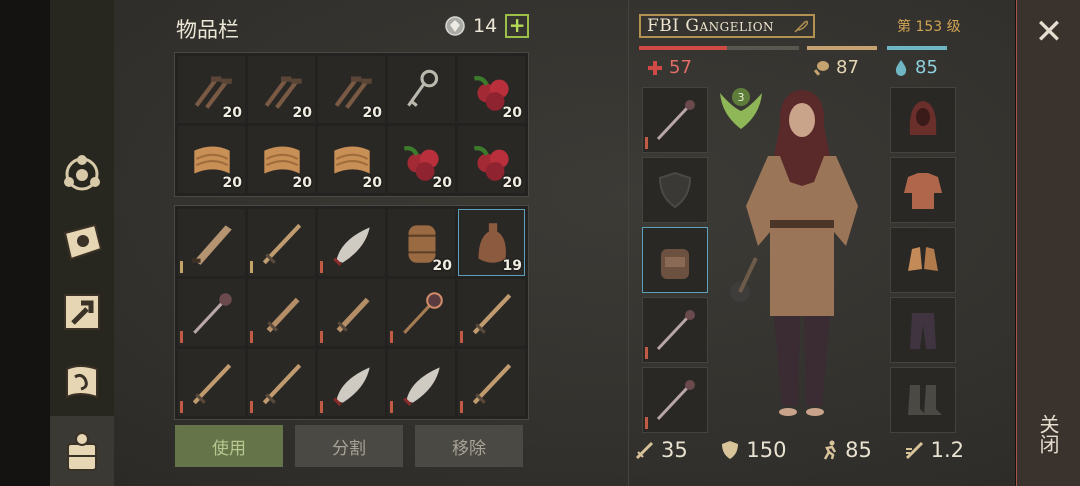 The height and width of the screenshot is (486, 1080). I want to click on shield-placeholder-icon, so click(675, 190).